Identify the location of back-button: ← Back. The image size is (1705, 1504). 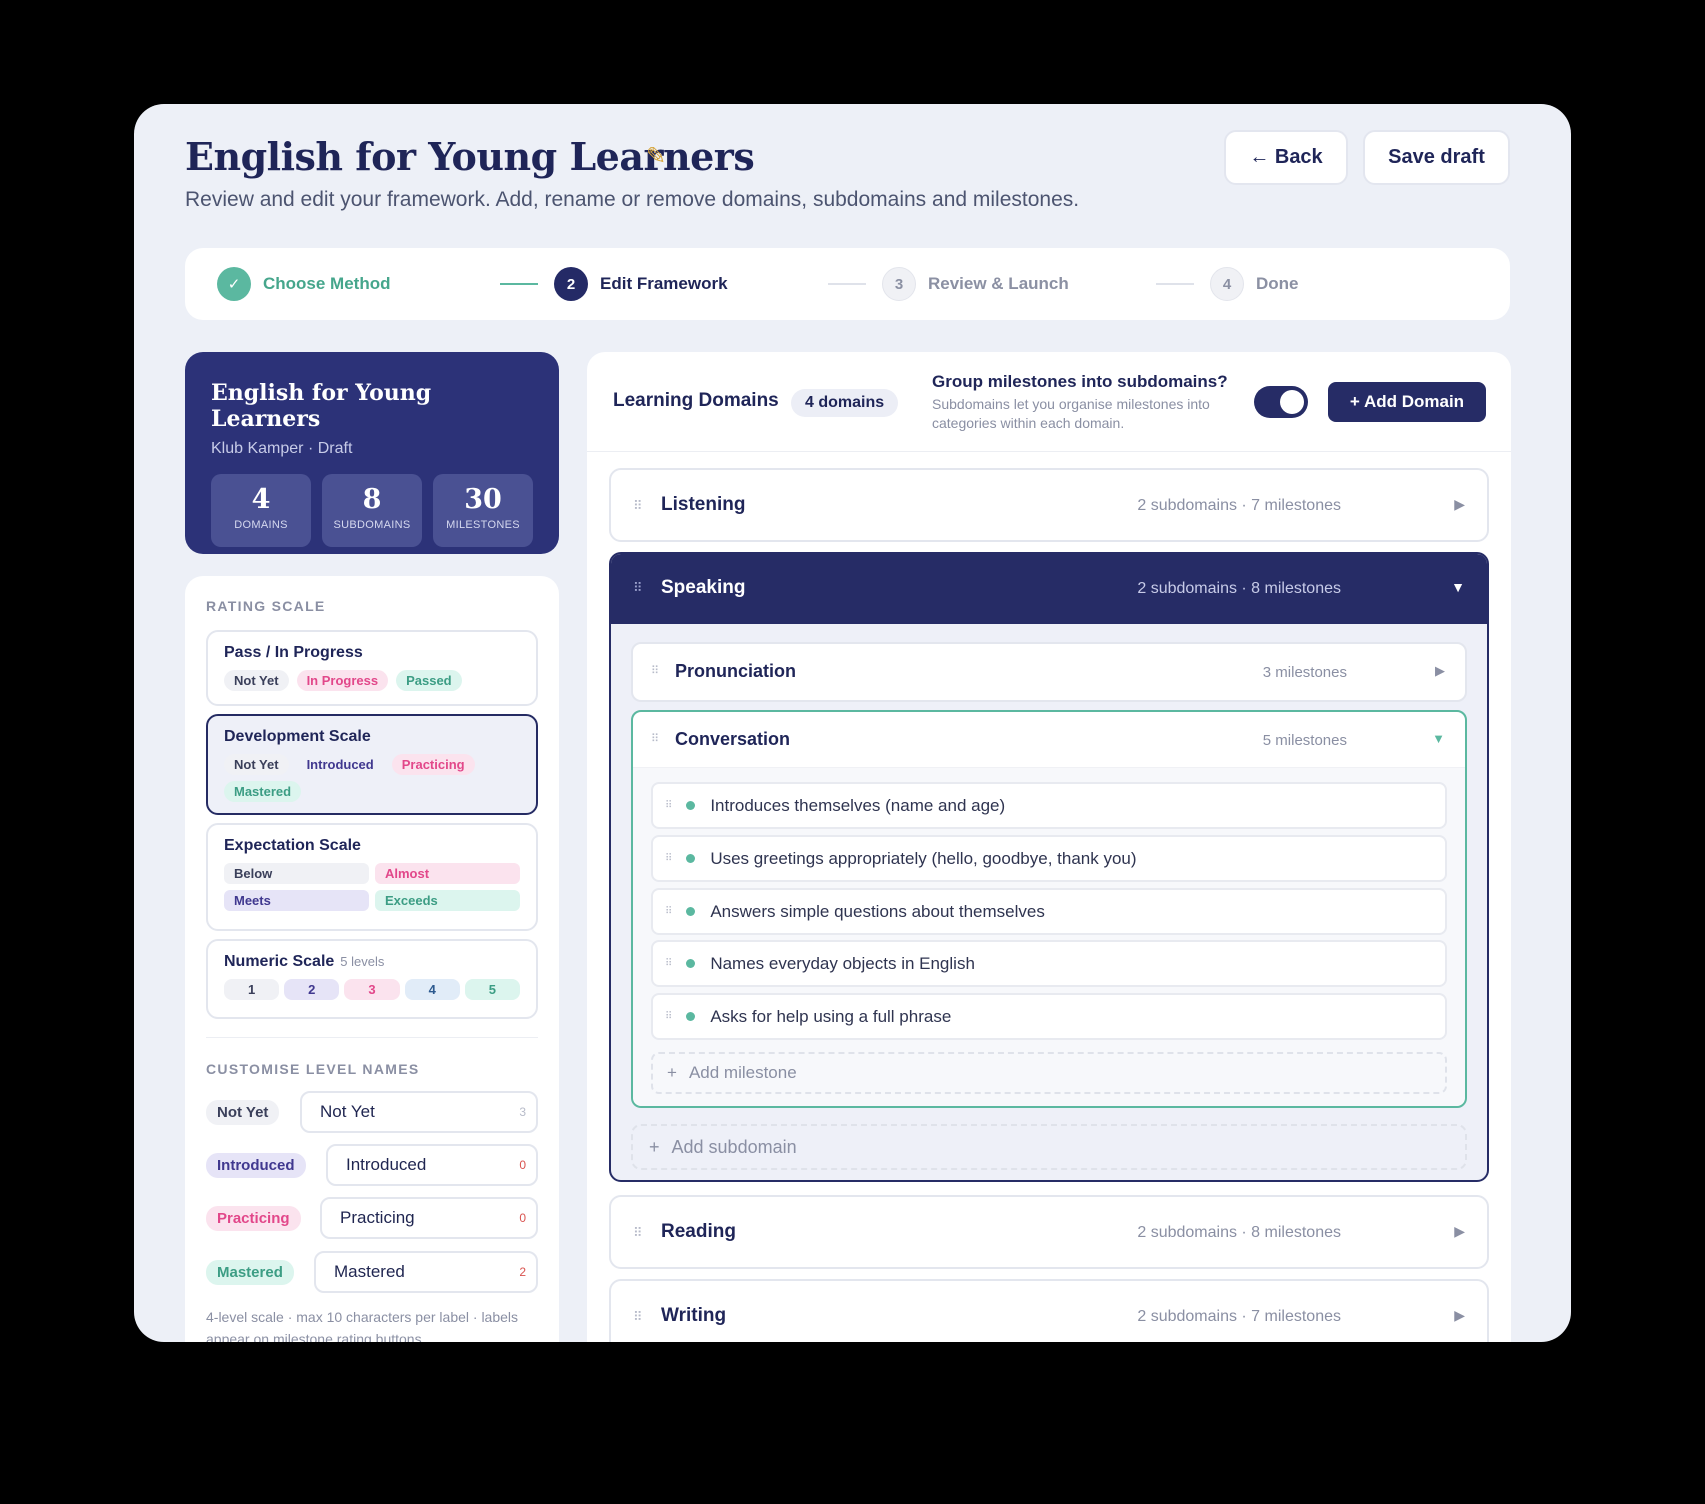
(1286, 157).